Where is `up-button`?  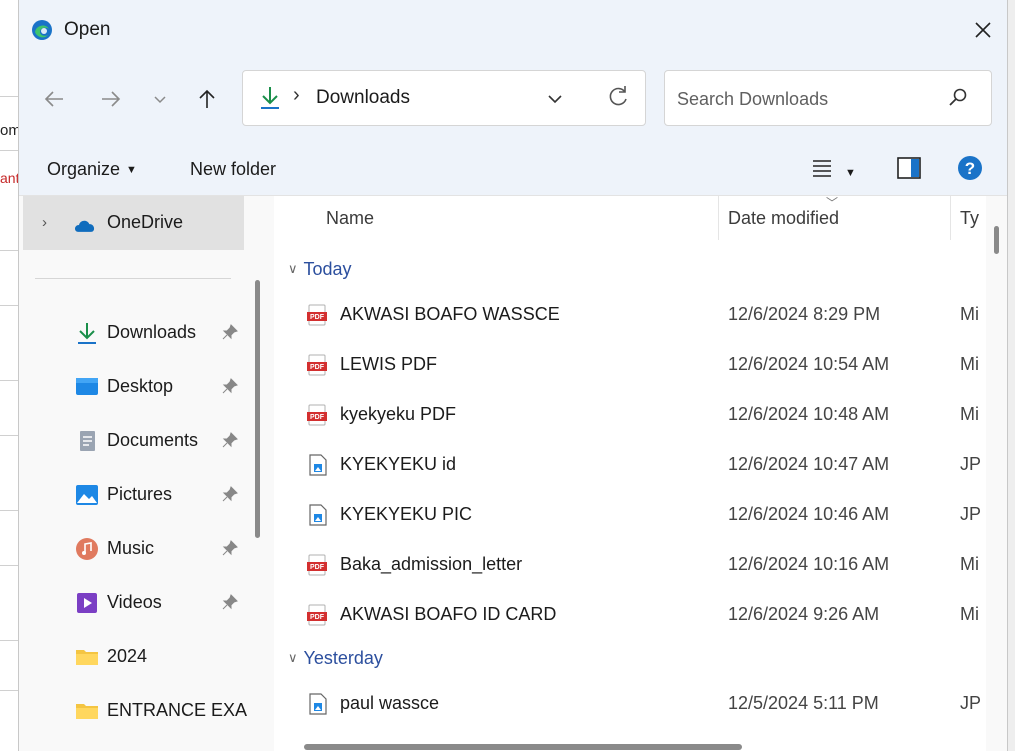
up-button is located at coordinates (207, 99).